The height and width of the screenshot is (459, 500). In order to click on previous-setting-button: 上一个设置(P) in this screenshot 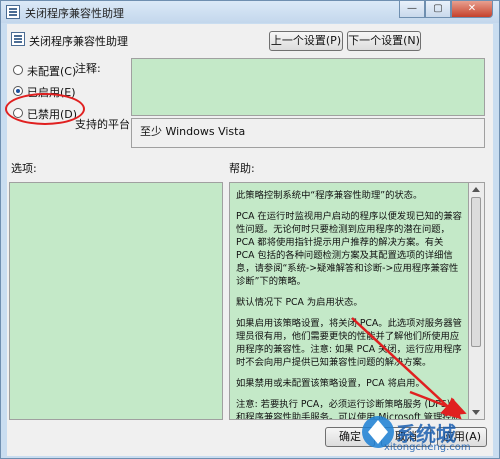, I will do `click(306, 41)`.